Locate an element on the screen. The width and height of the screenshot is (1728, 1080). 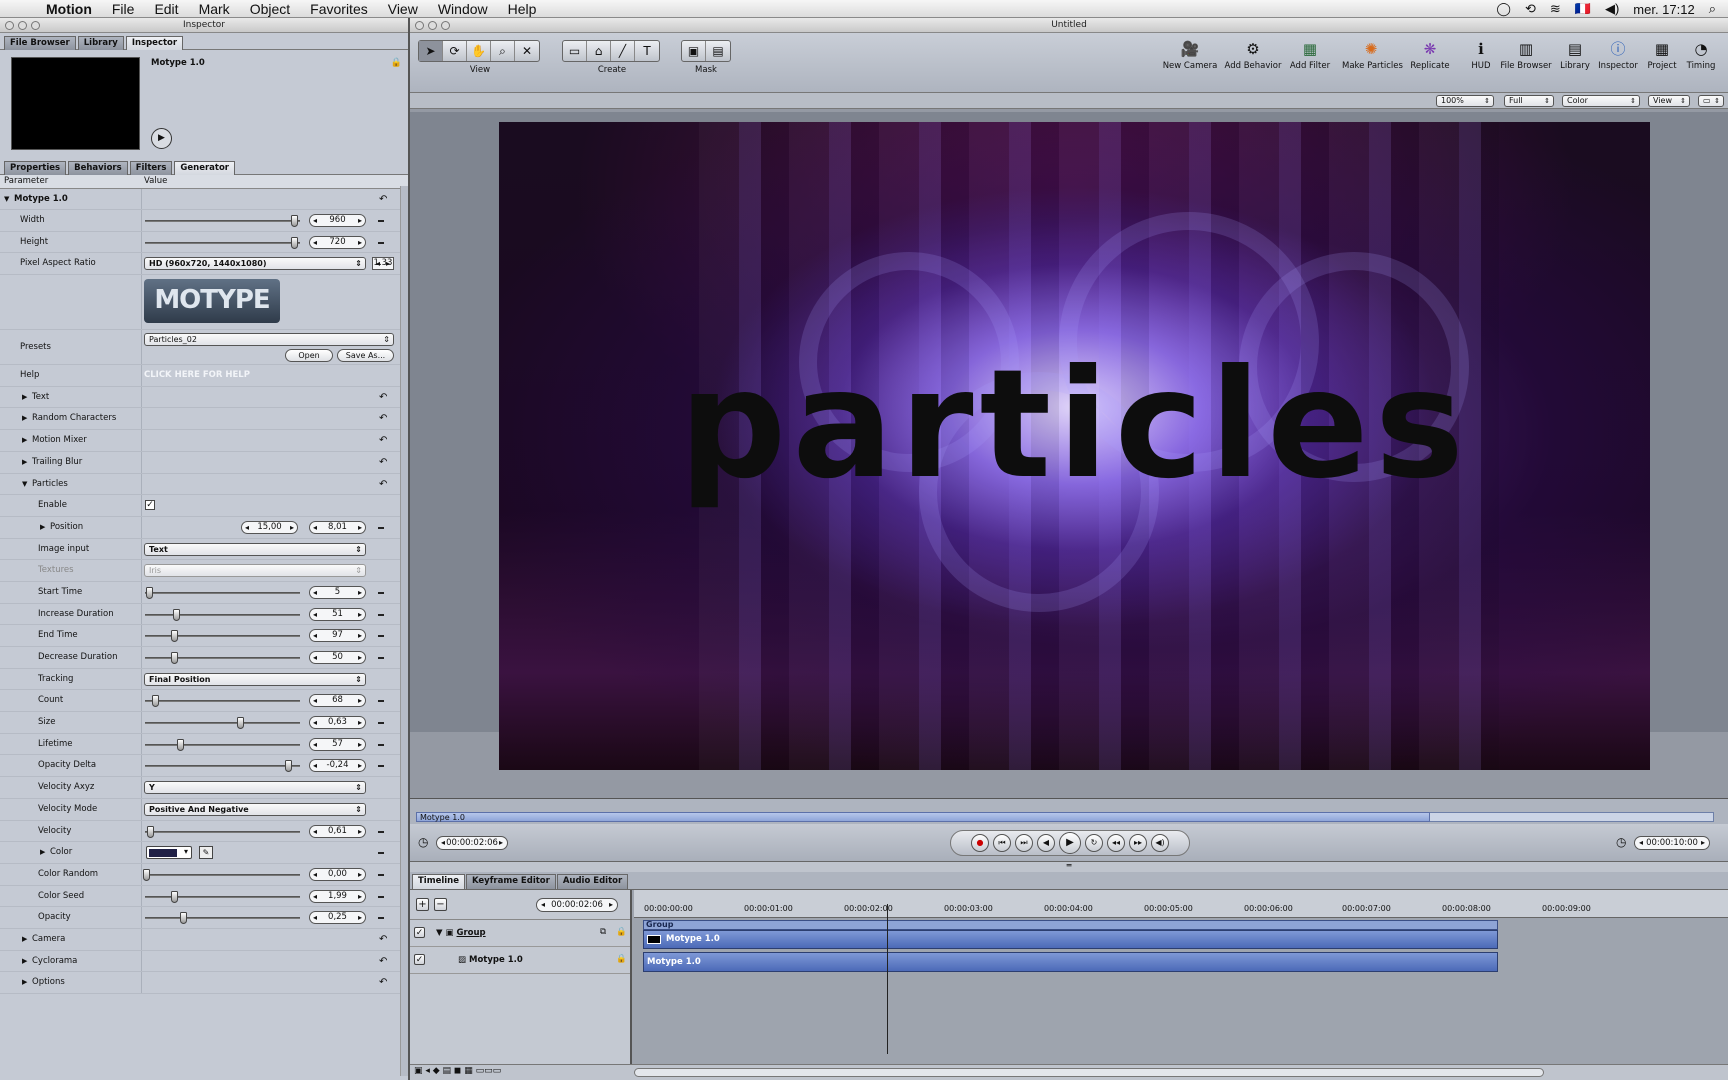
canvas-text: particles is located at coordinates (1074, 425).